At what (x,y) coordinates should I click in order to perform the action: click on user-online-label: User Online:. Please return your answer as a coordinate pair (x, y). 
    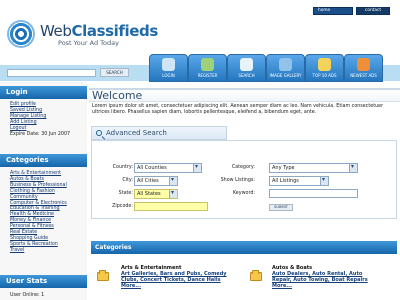
    Looking at the image, I should click on (25, 295).